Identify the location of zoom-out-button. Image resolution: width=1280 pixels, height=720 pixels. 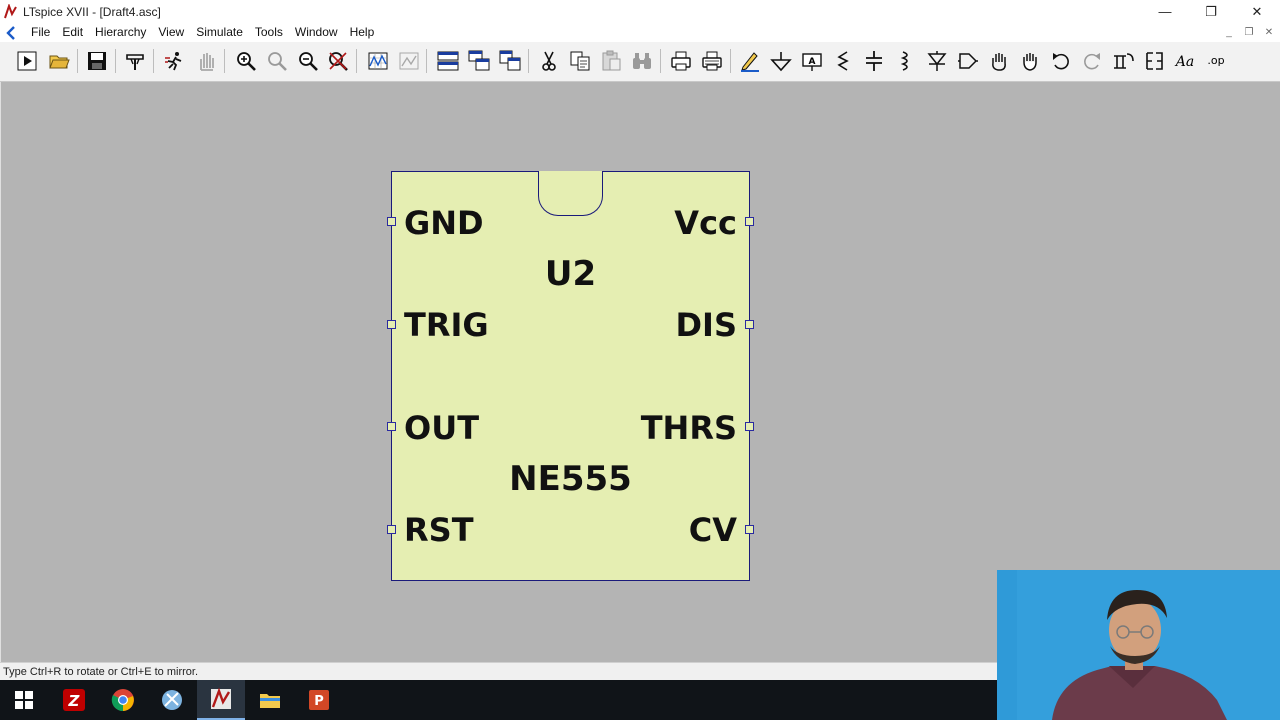
(308, 61).